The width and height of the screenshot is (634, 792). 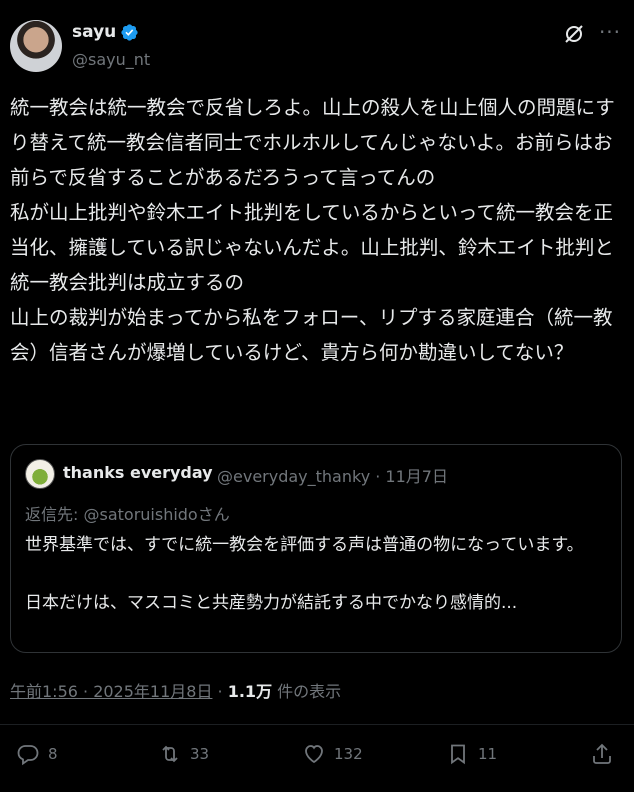 I want to click on like-button: 132, so click(x=332, y=754).